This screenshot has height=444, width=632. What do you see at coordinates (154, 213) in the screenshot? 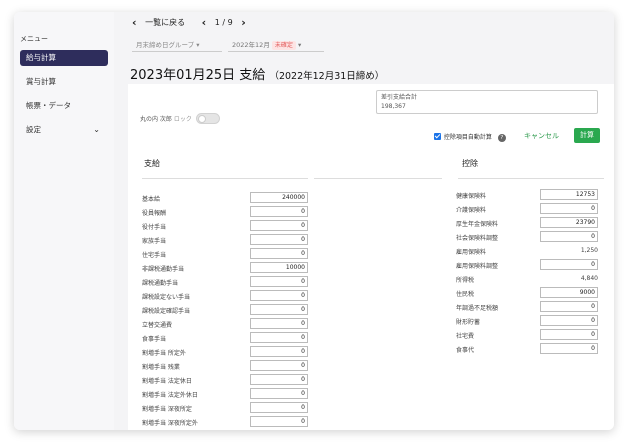
I see `payment-row-label: 役員報酬` at bounding box center [154, 213].